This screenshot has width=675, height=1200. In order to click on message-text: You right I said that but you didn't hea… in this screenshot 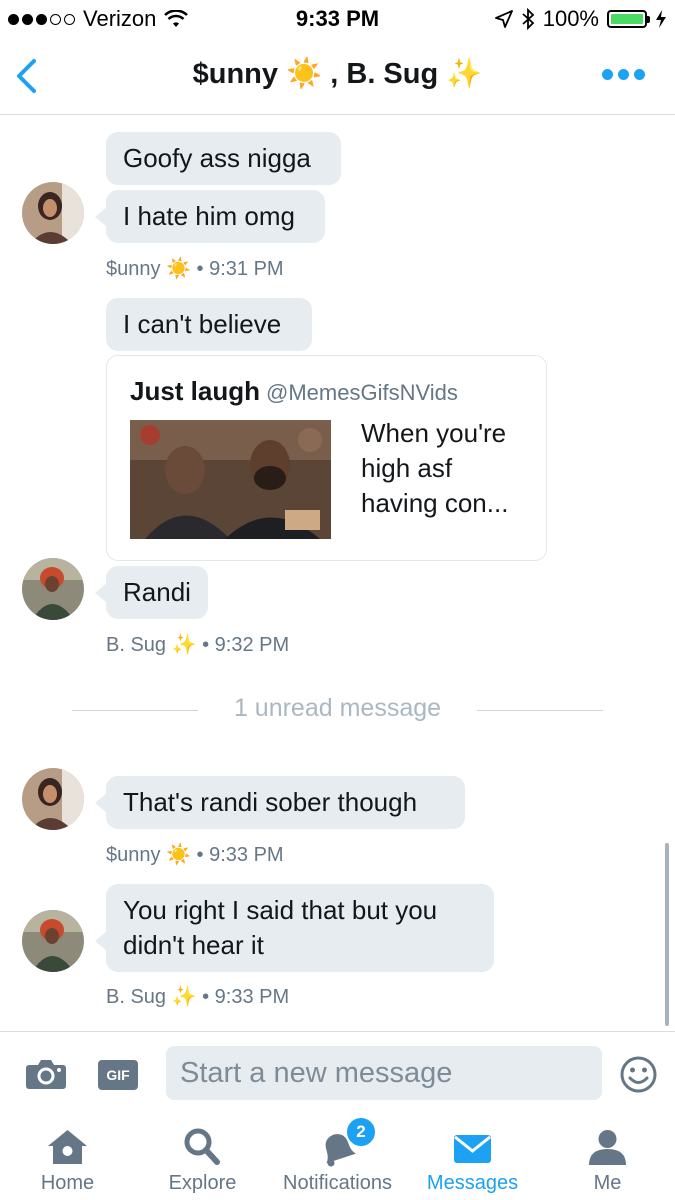, I will do `click(280, 927)`.